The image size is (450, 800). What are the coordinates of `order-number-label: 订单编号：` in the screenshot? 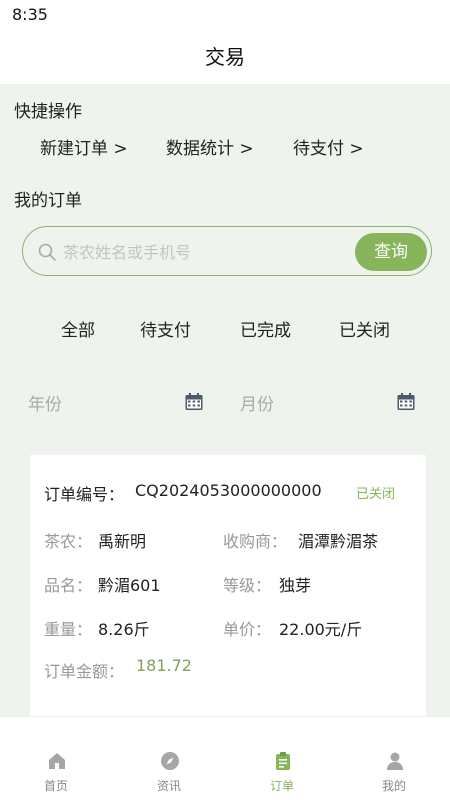 It's located at (84, 494).